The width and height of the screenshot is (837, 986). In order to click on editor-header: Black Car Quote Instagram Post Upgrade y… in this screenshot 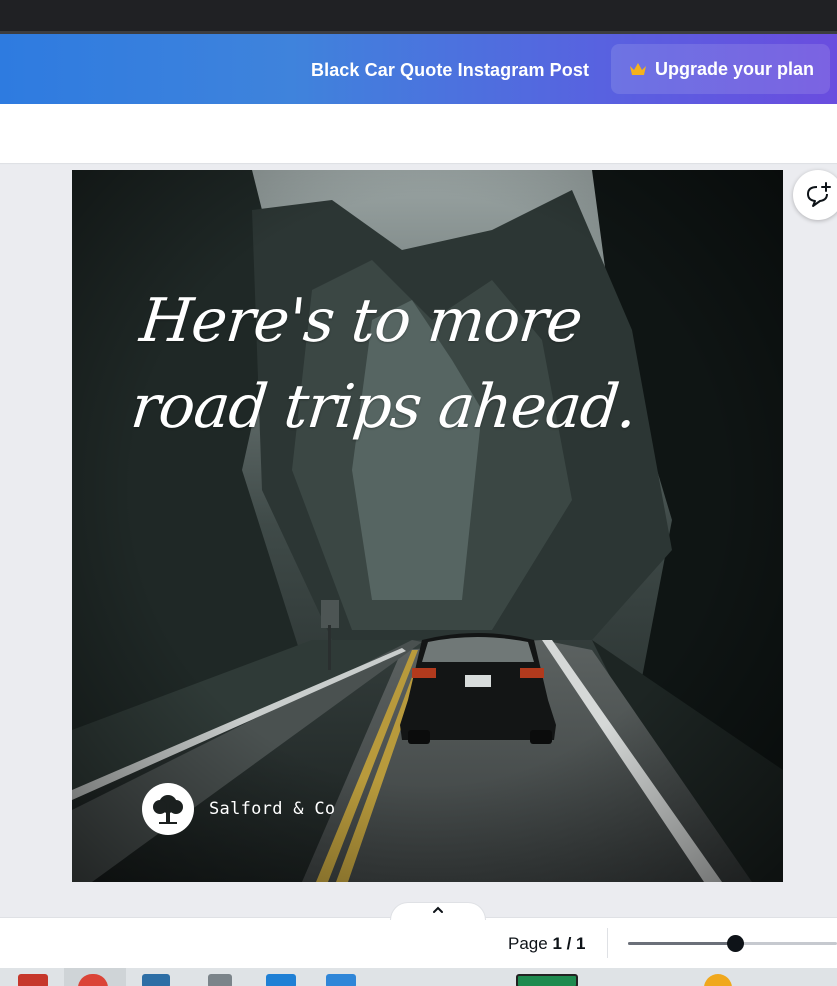, I will do `click(418, 69)`.